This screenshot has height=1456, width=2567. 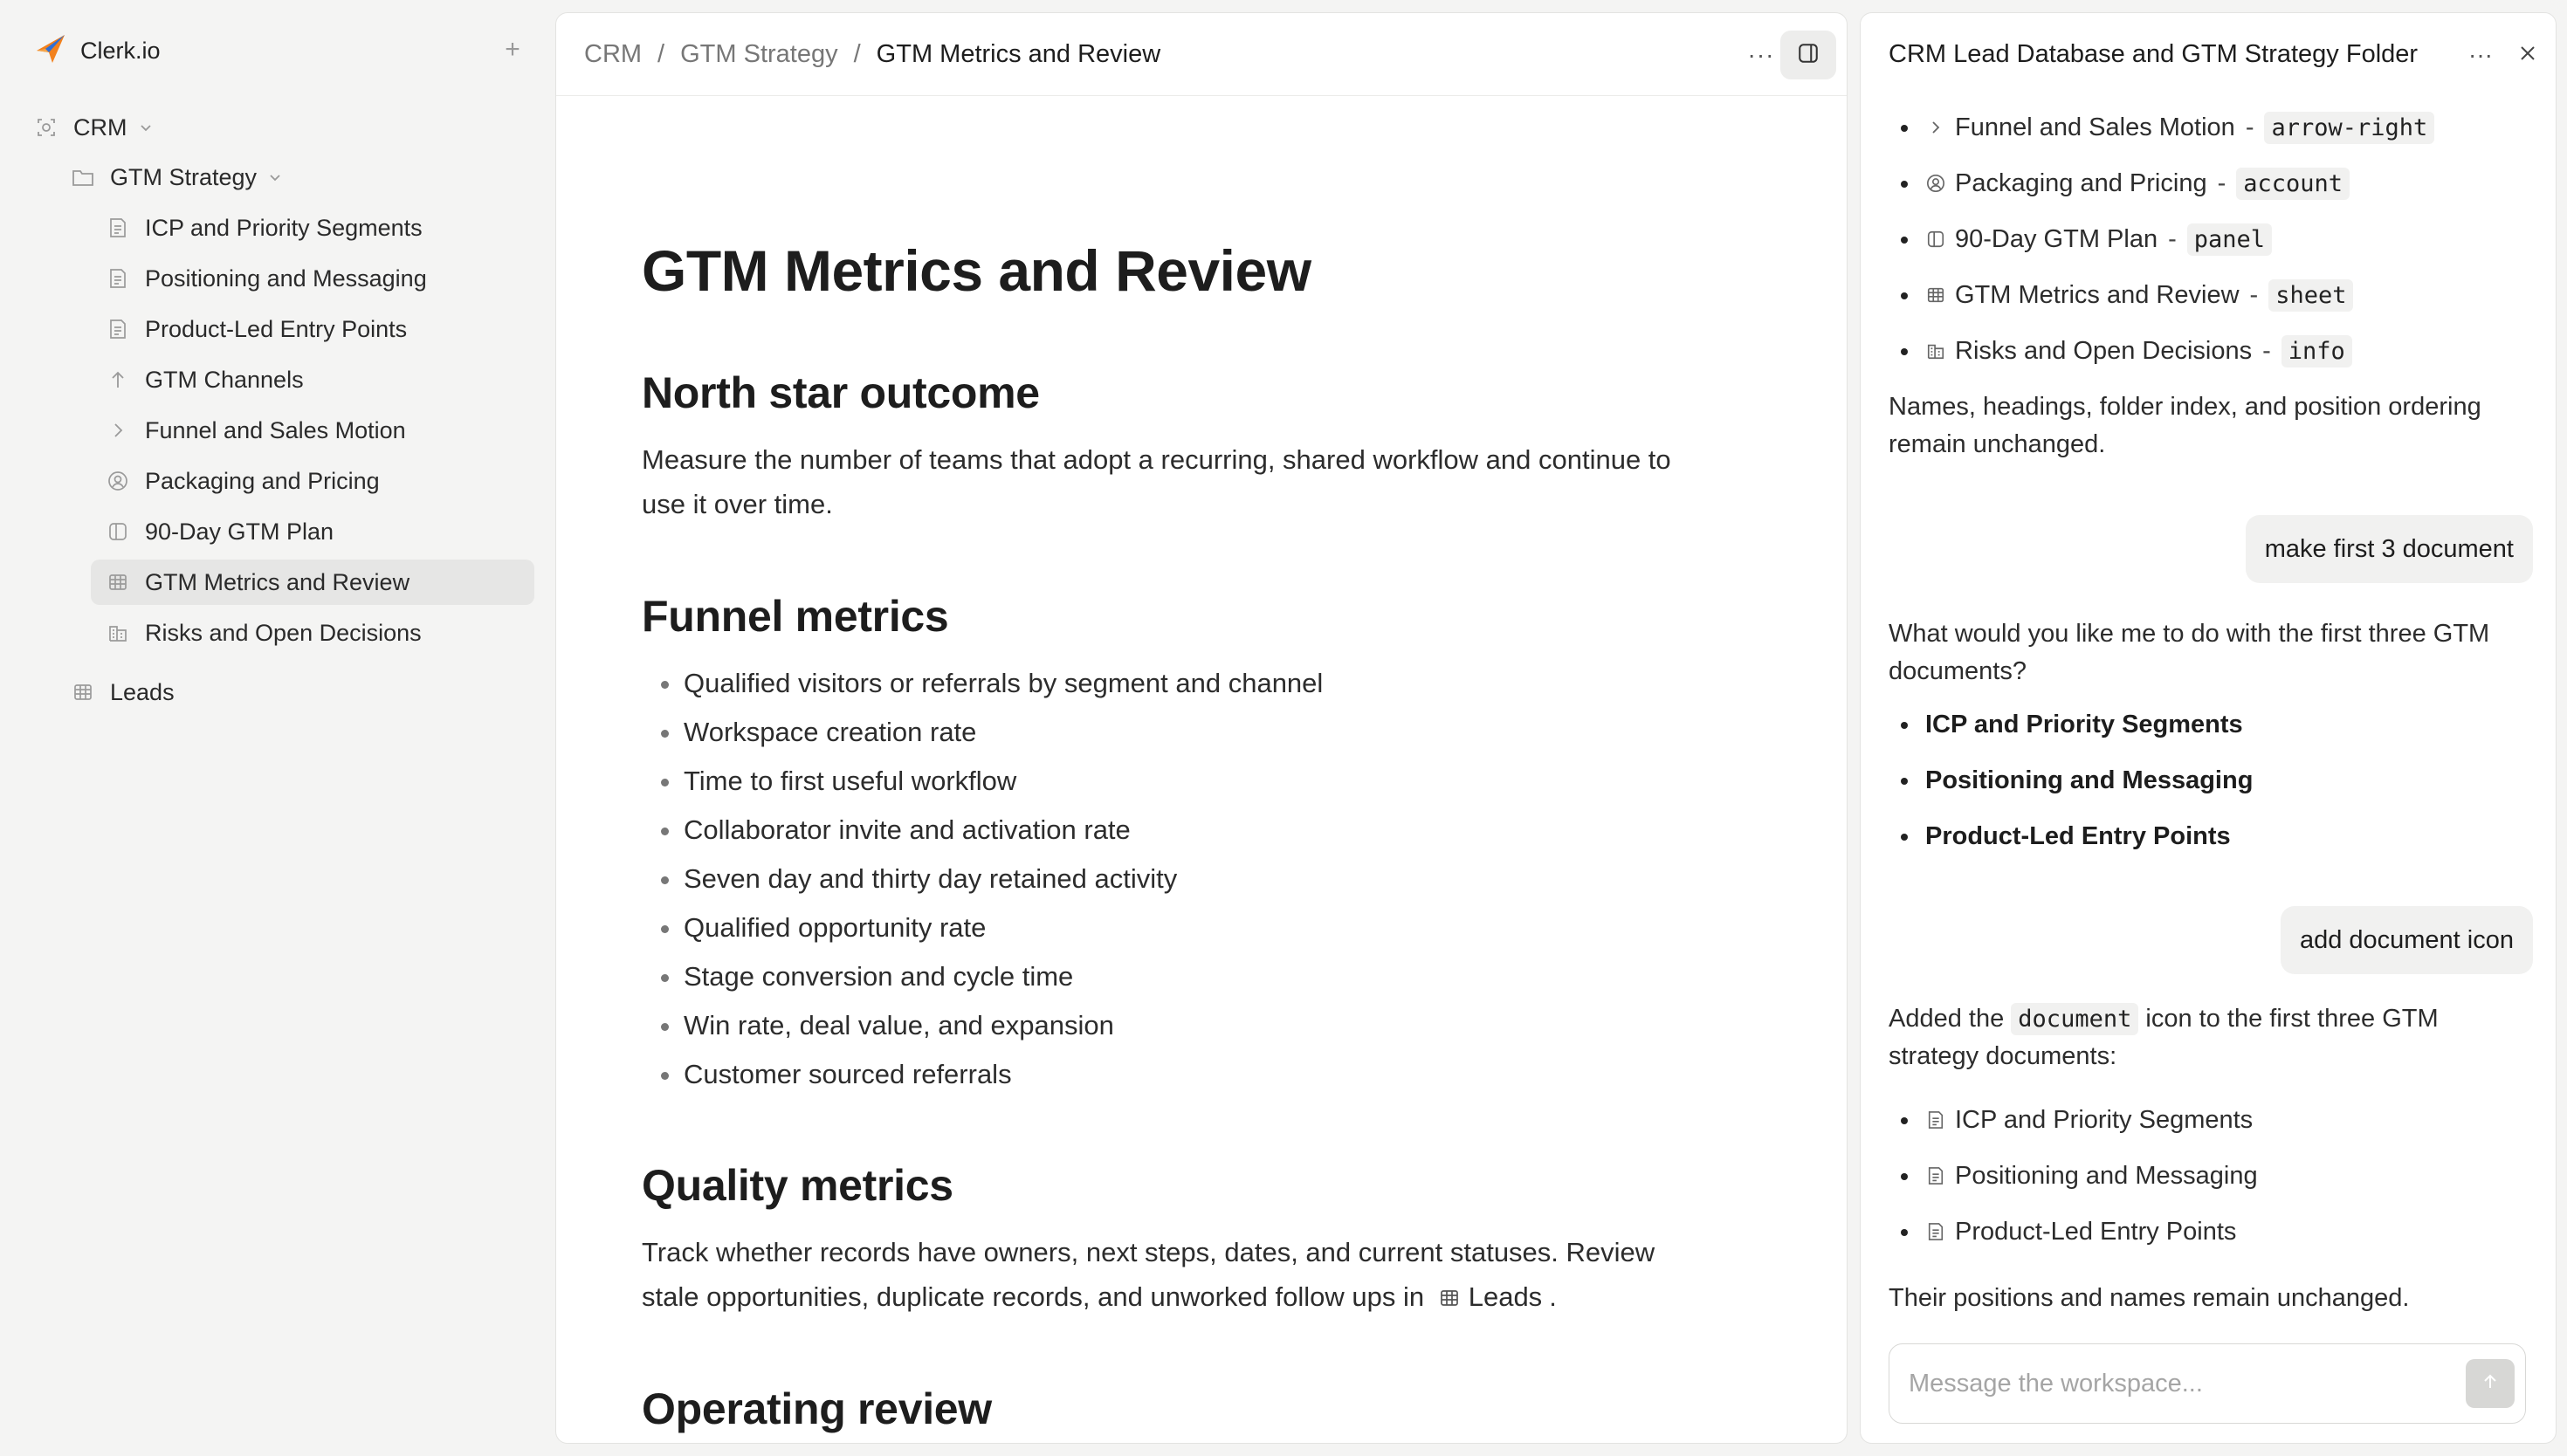 I want to click on section-heading: Quality metrics, so click(x=797, y=1185).